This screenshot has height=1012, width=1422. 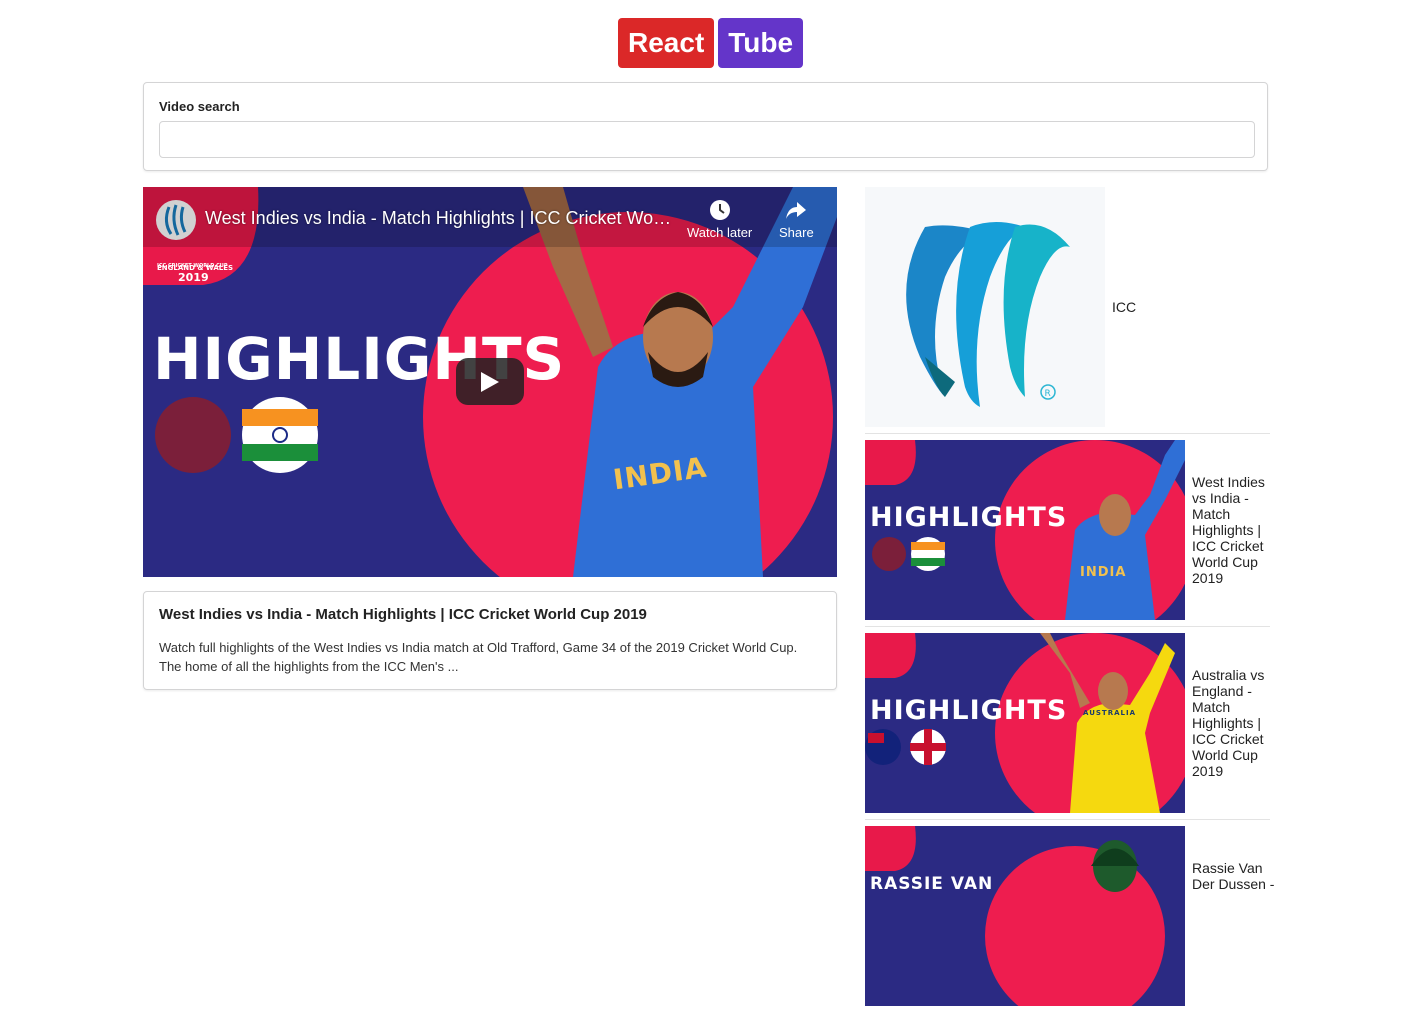 What do you see at coordinates (1103, 572) in the screenshot?
I see `jersey-text: INDIA` at bounding box center [1103, 572].